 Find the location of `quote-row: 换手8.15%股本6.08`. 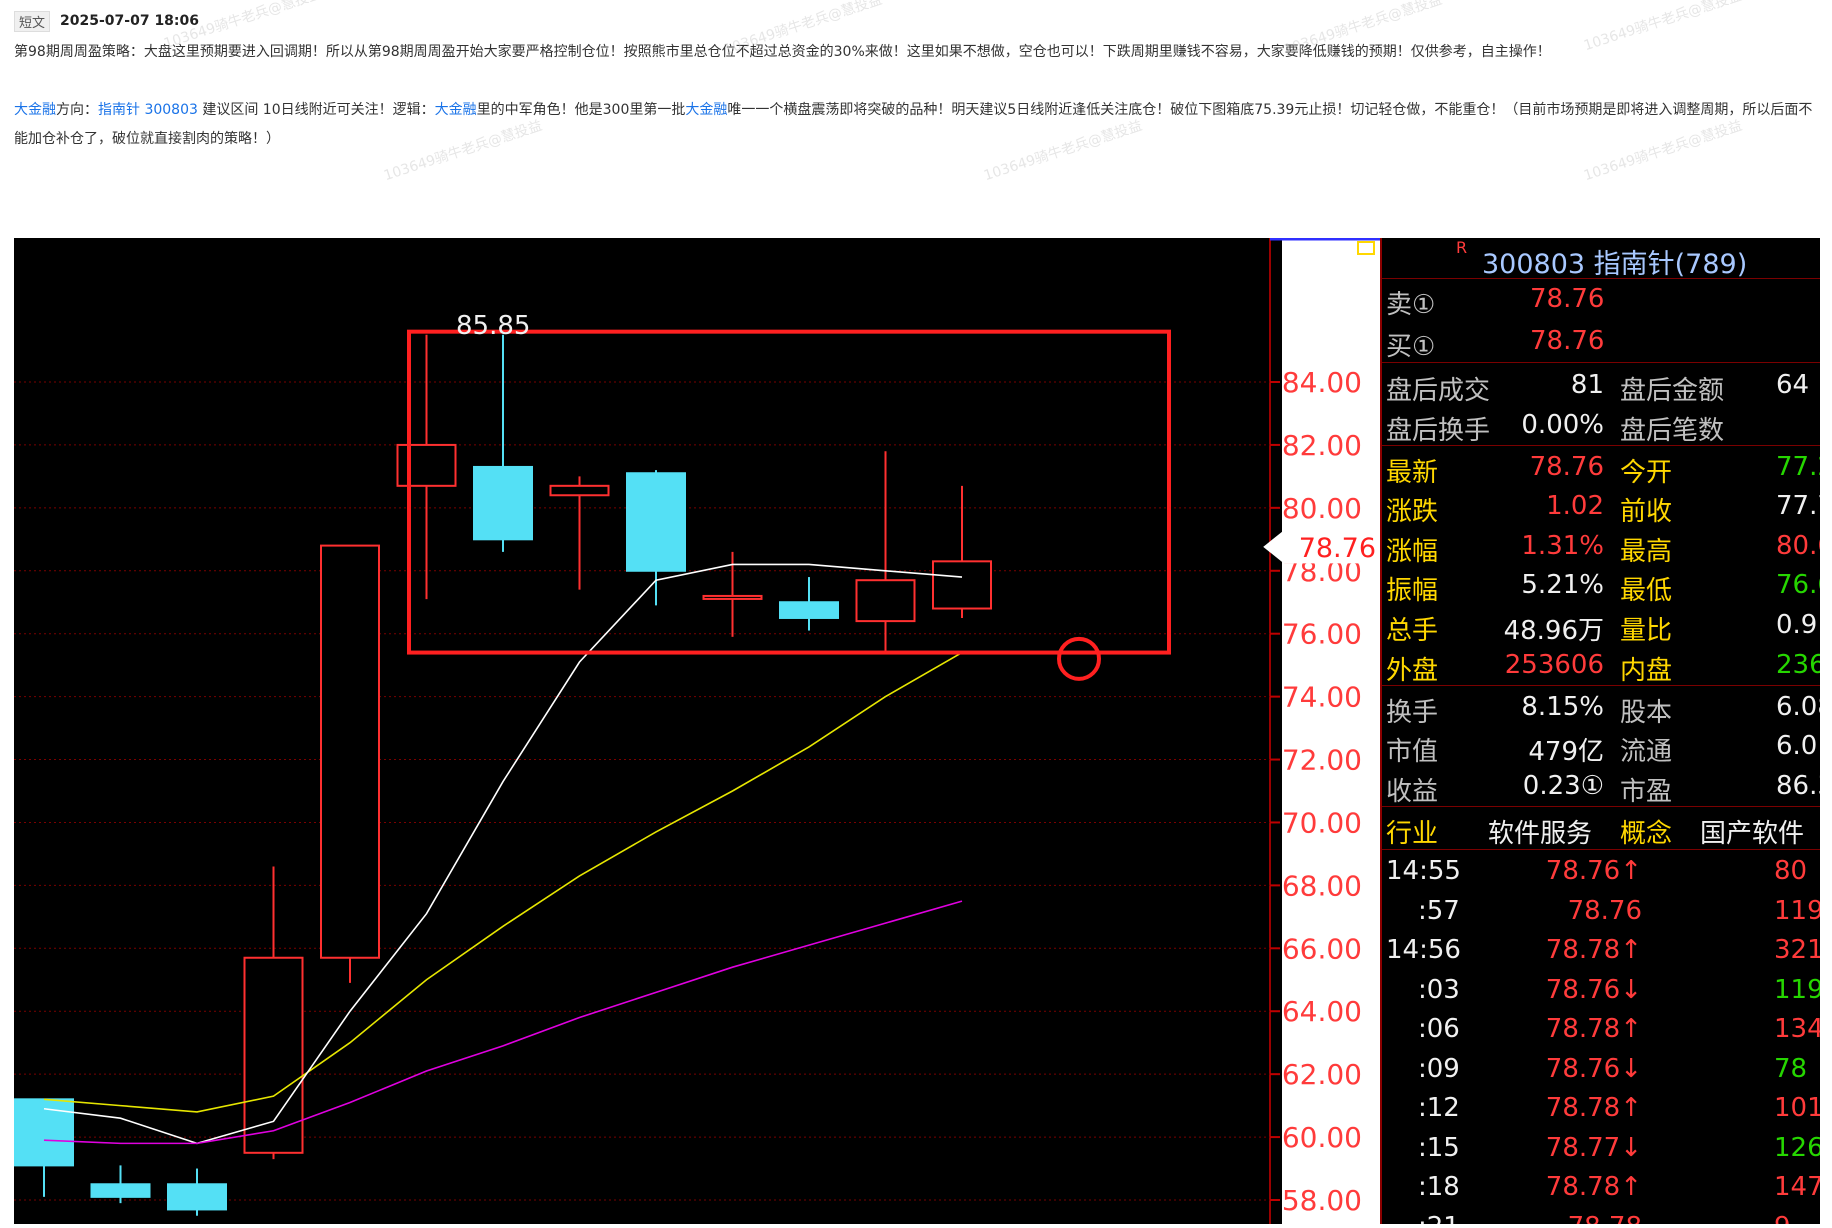

quote-row: 换手8.15%股本6.08 is located at coordinates (1601, 708).